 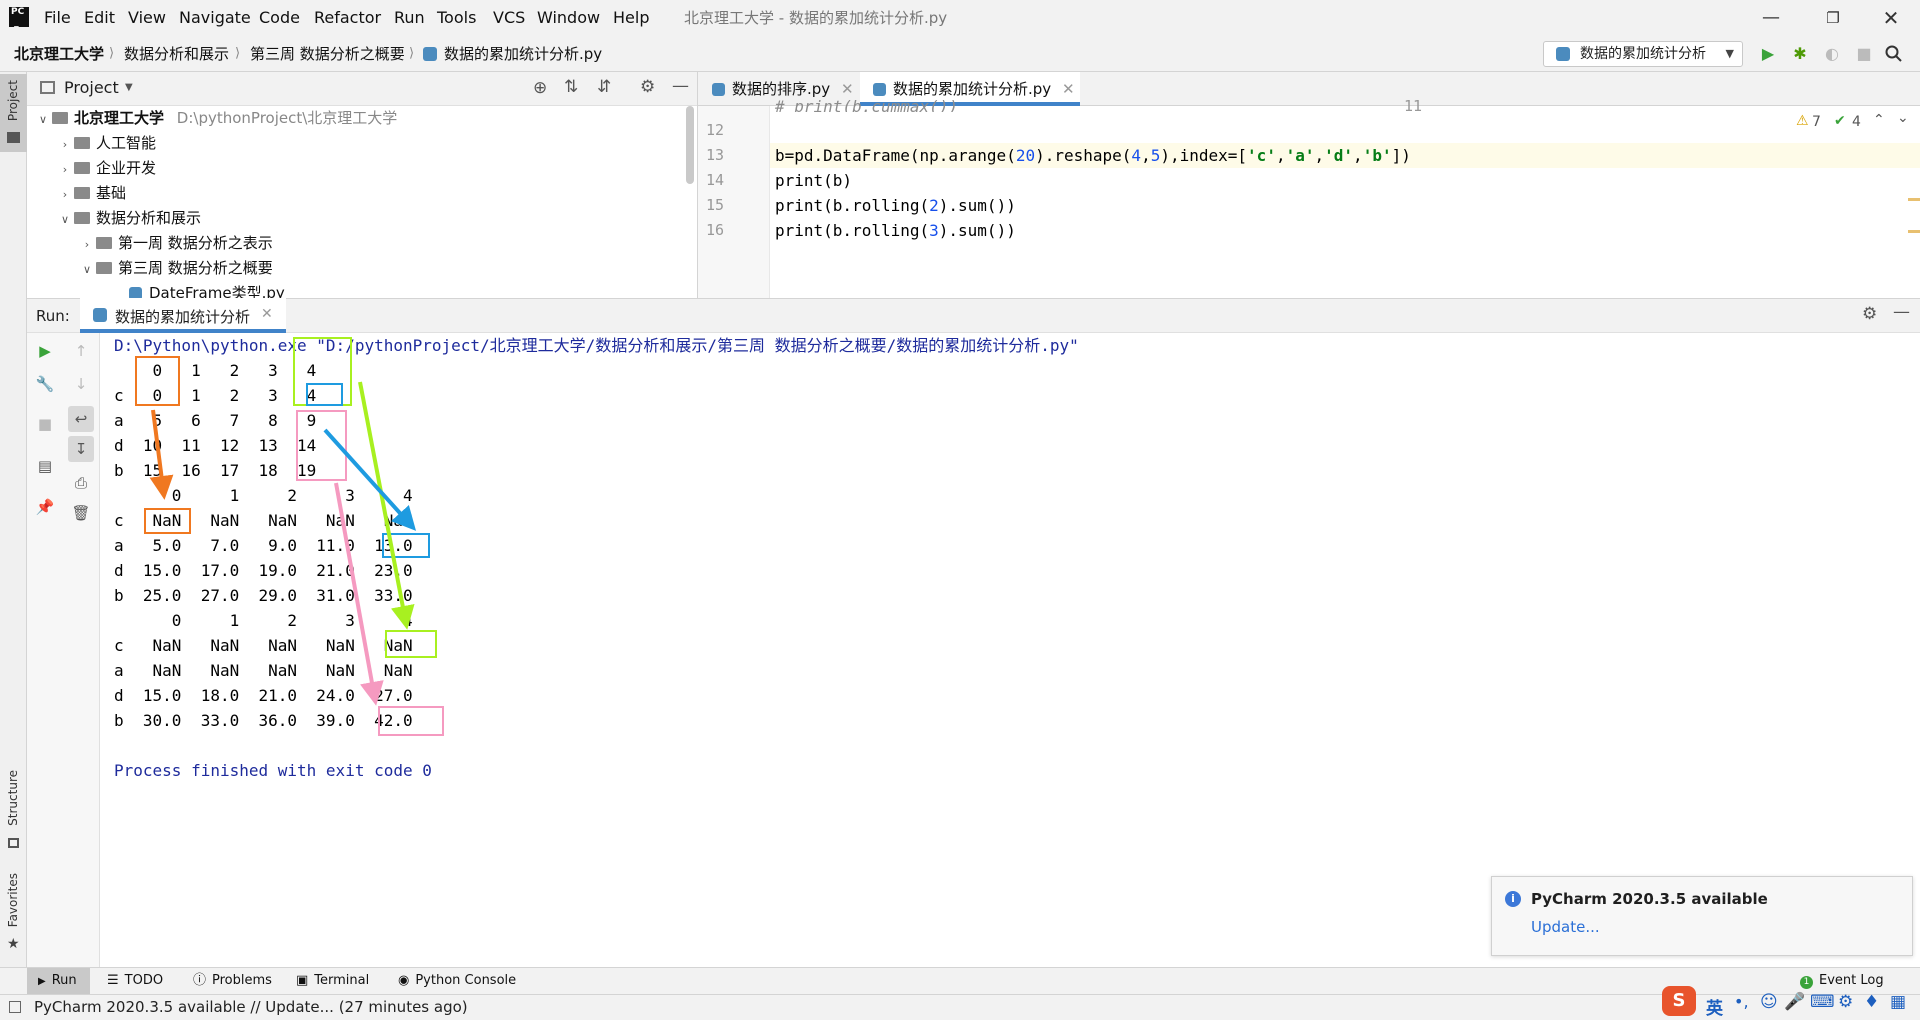 What do you see at coordinates (1806, 982) in the screenshot?
I see `event-log-icon: 1` at bounding box center [1806, 982].